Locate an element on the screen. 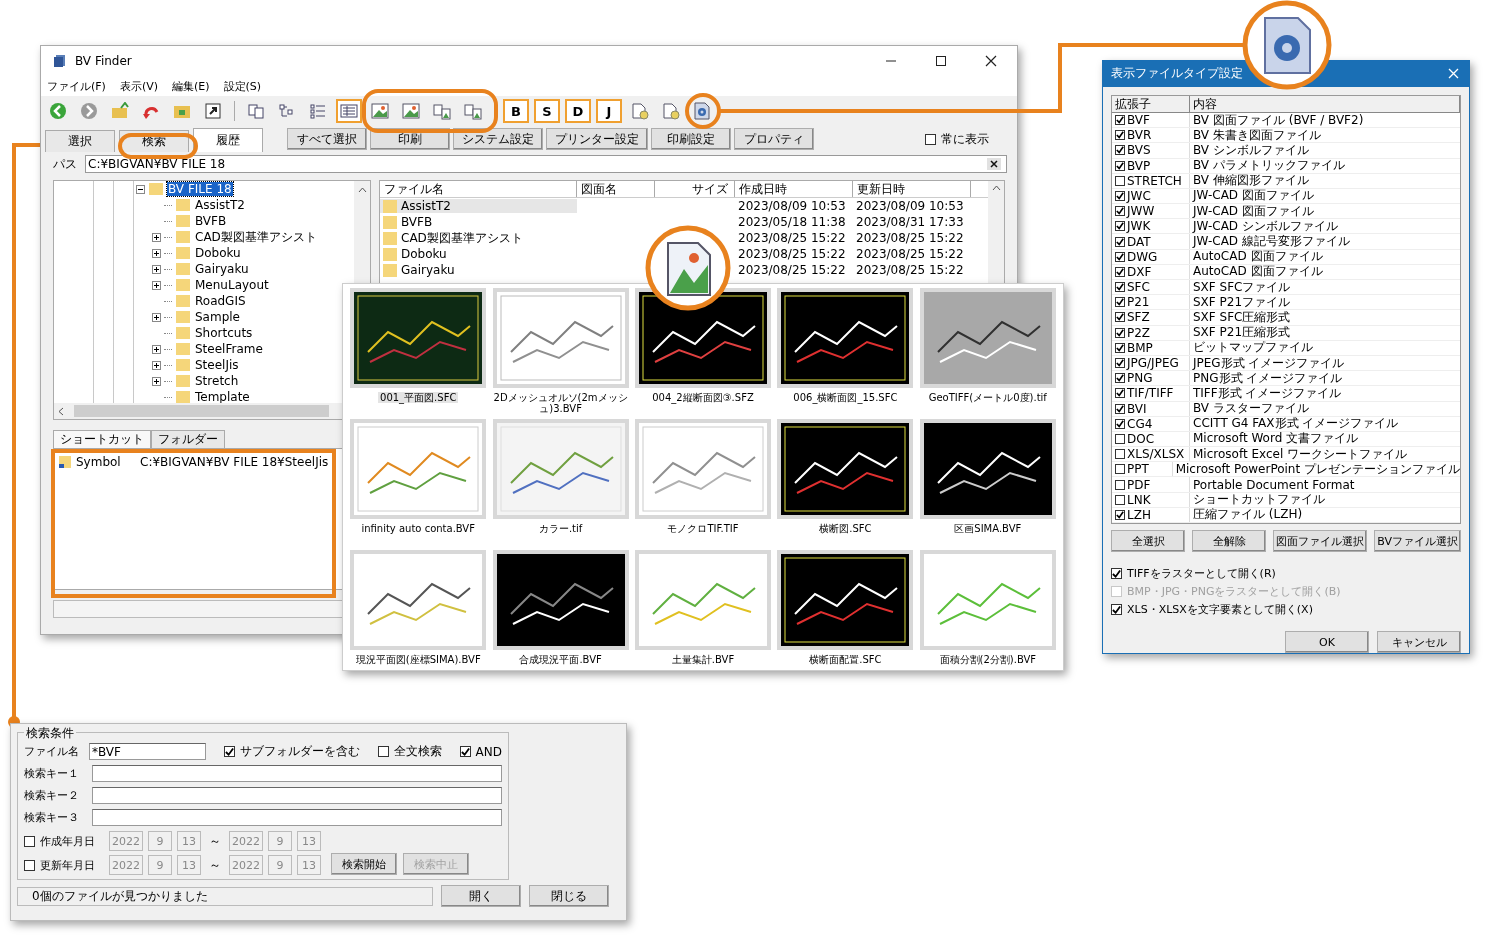 The height and width of the screenshot is (941, 1490). menu-item: 編集(E) is located at coordinates (191, 86).